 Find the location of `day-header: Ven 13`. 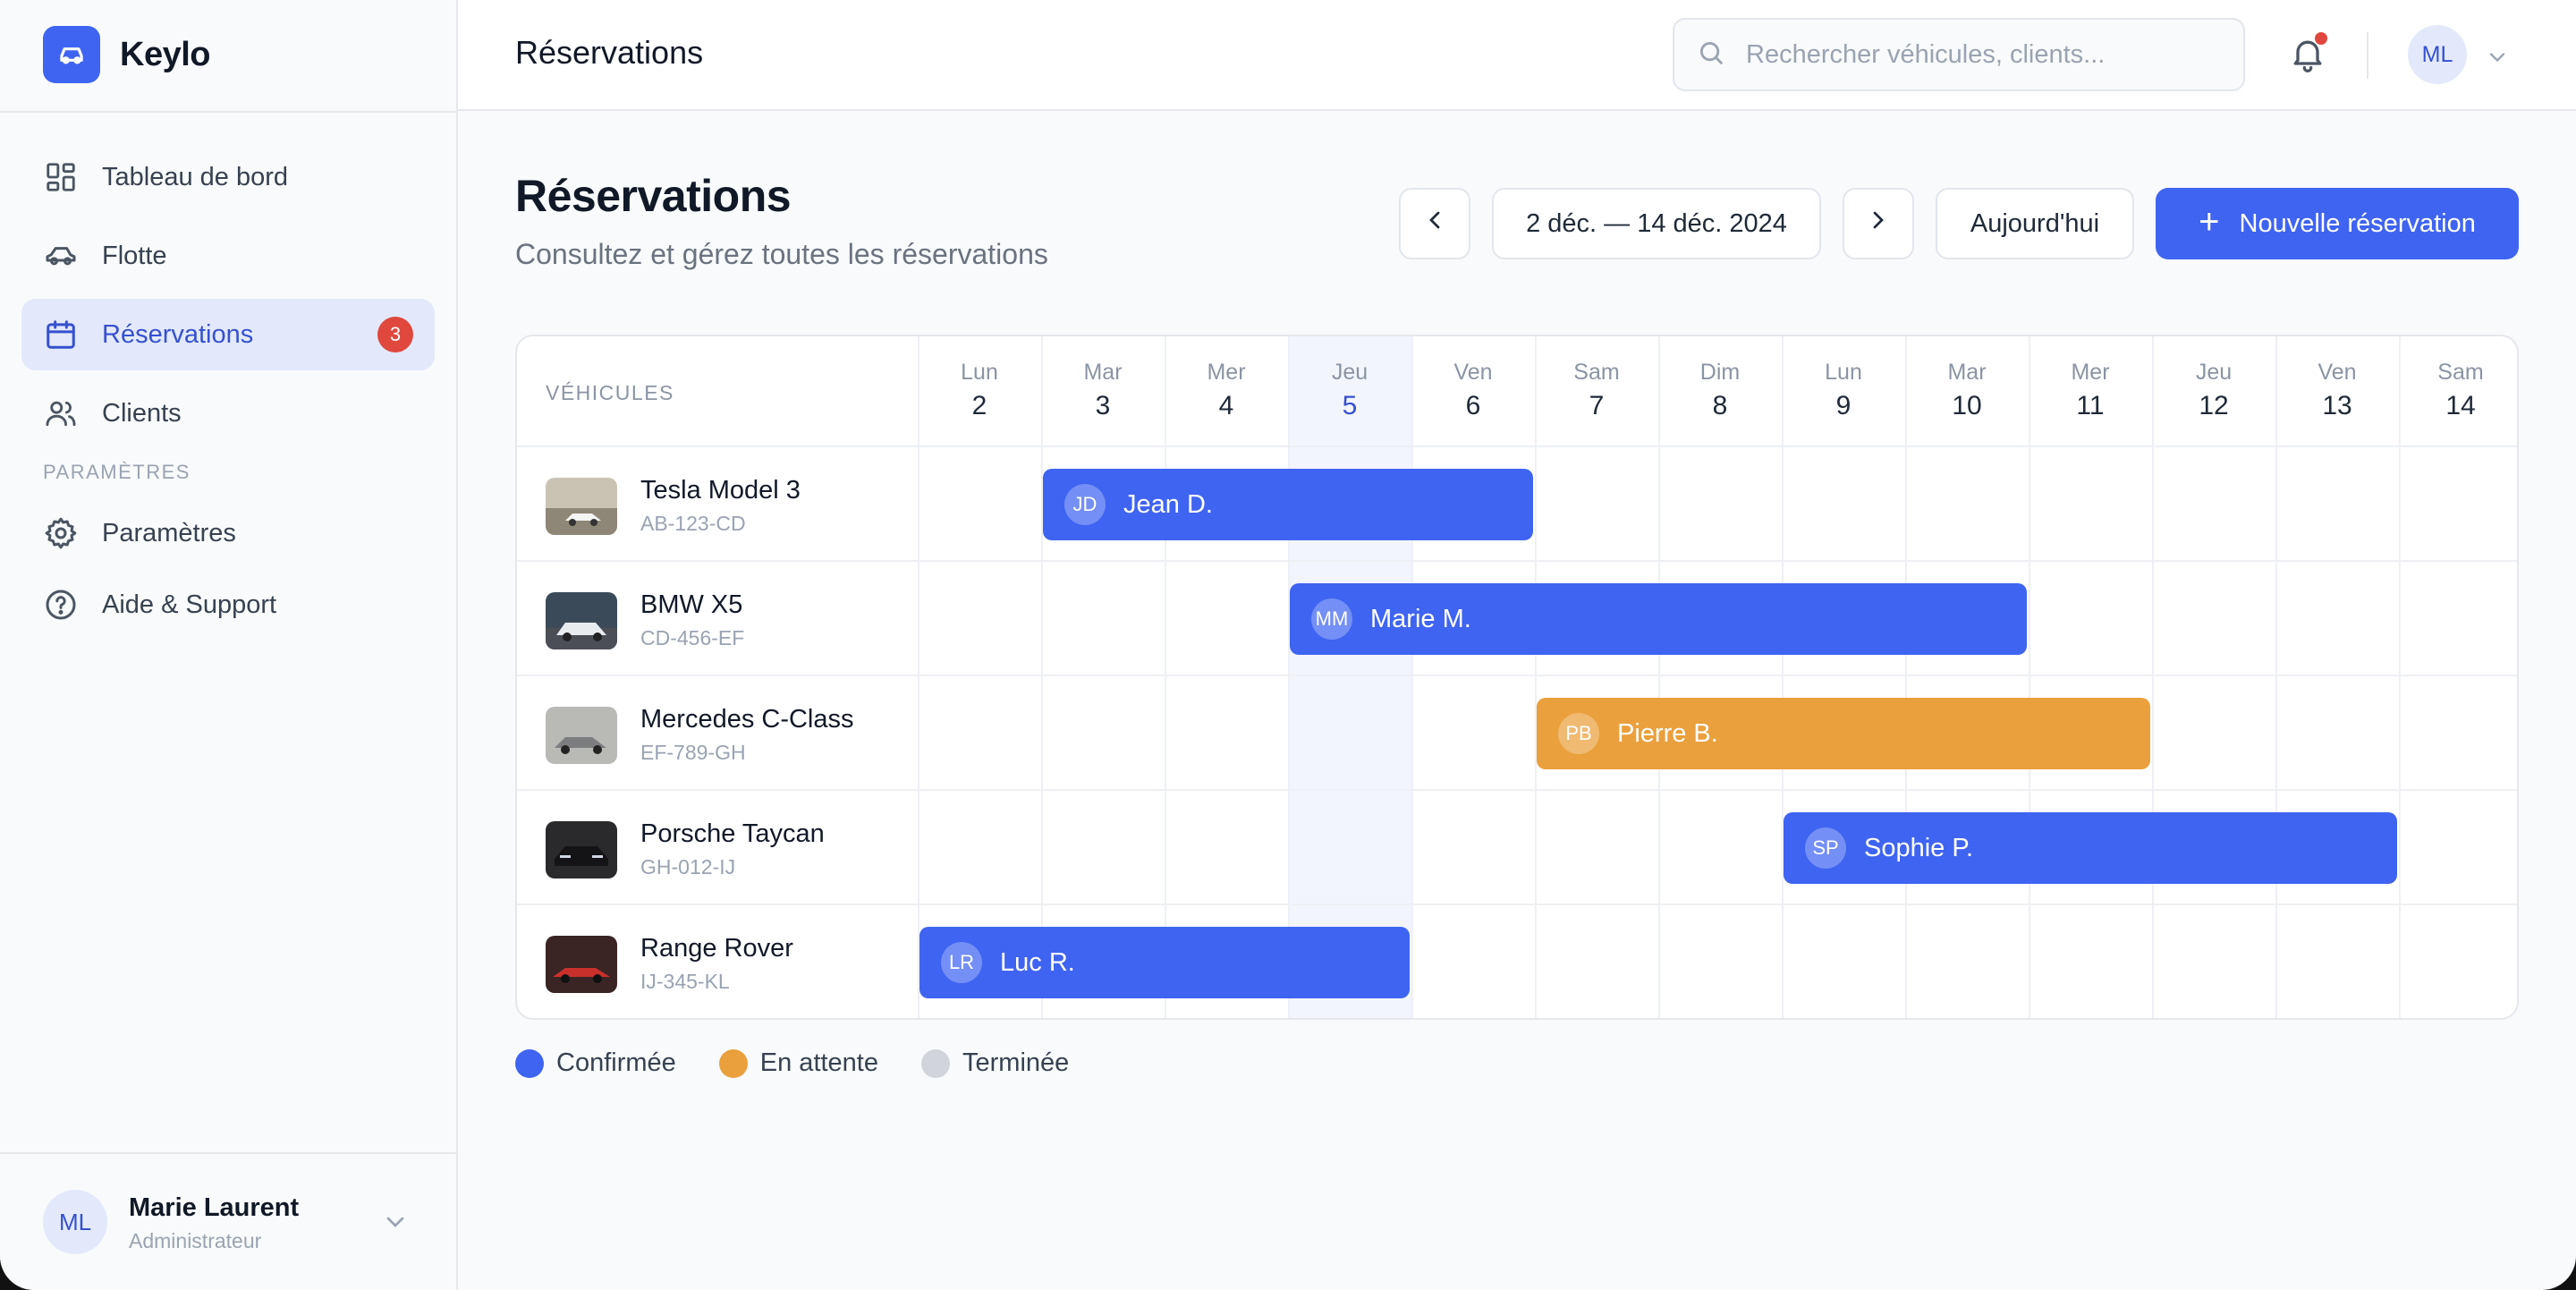

day-header: Ven 13 is located at coordinates (2337, 391).